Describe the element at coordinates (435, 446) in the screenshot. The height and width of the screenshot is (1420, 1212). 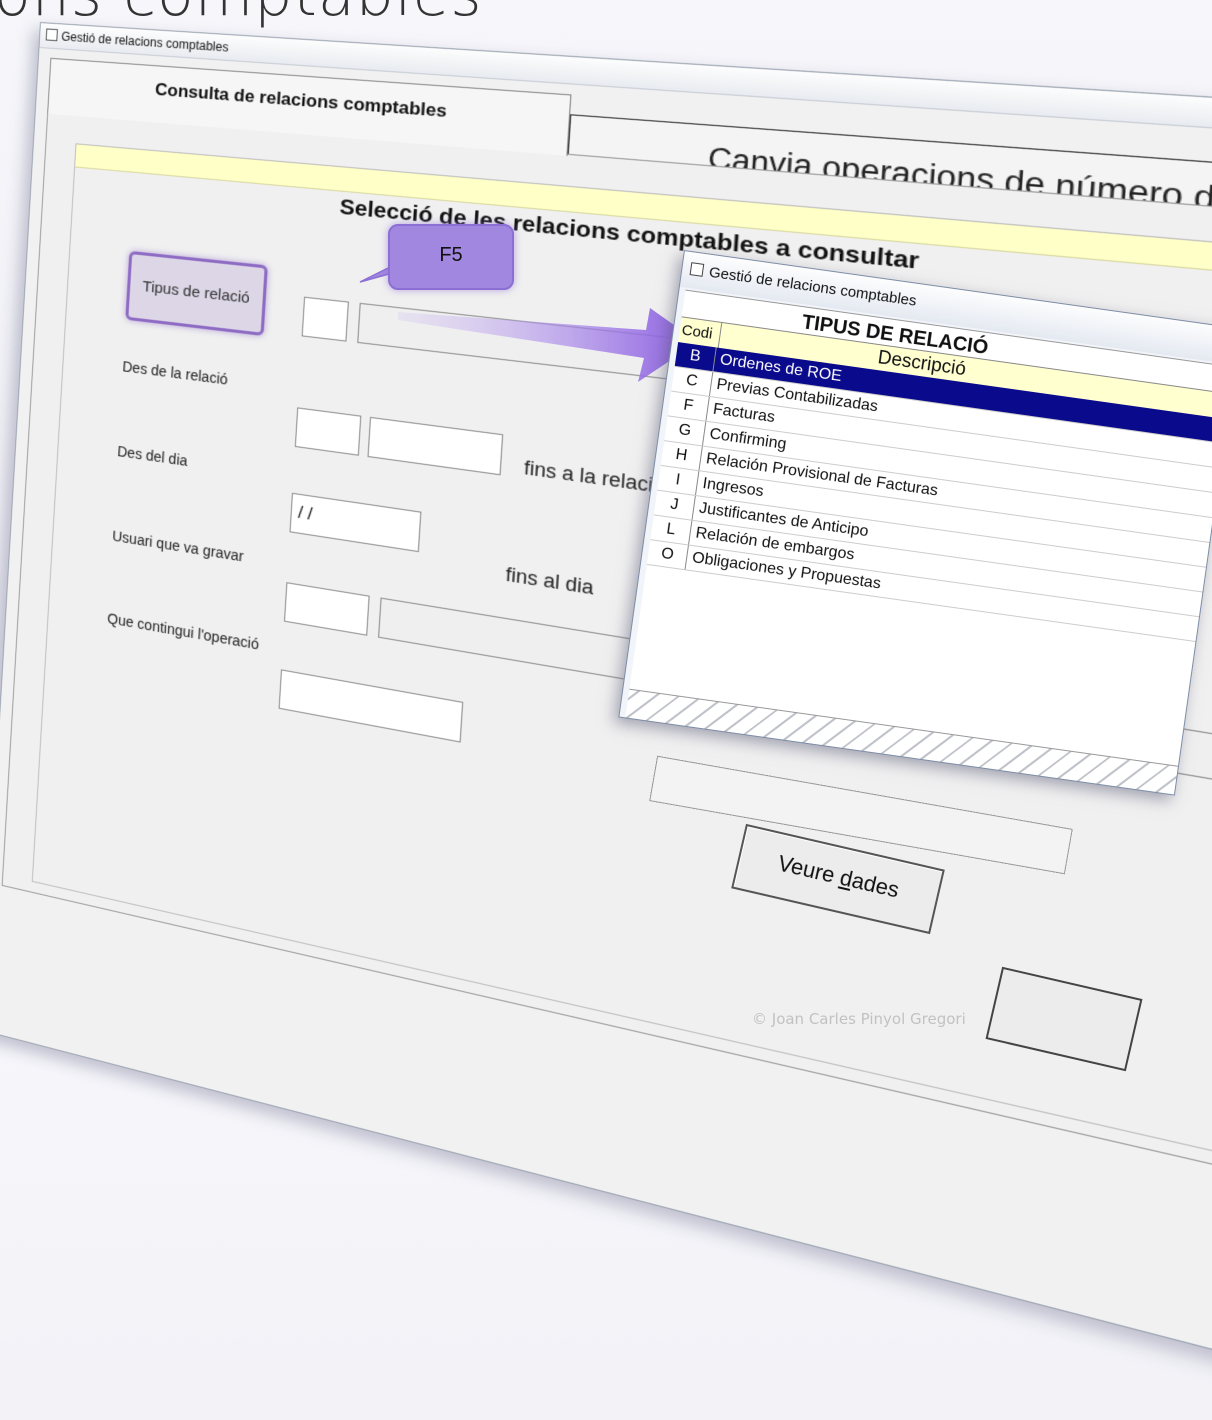
I see `des-relacio-number-field` at that location.